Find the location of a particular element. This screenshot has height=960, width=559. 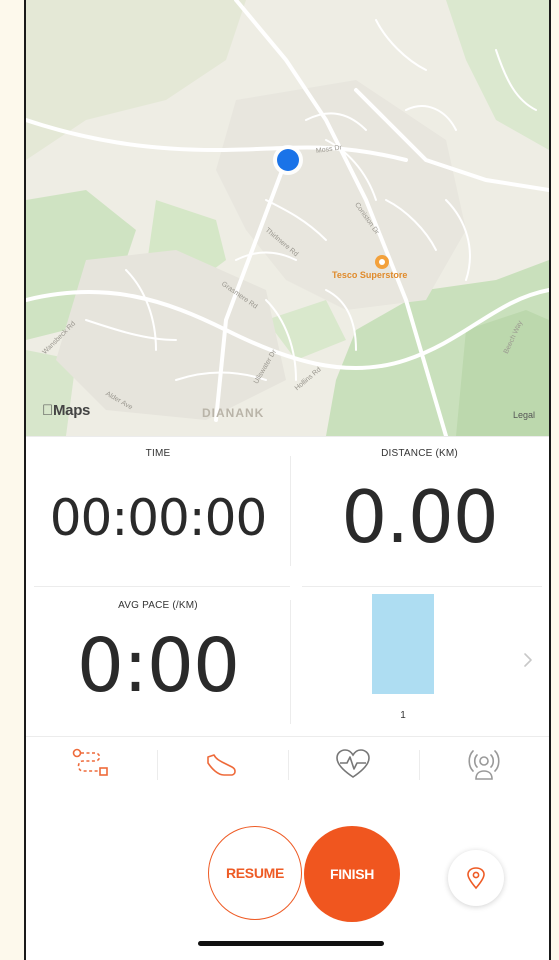

time-stat: TIME 00:00:00 is located at coordinates (158, 497).